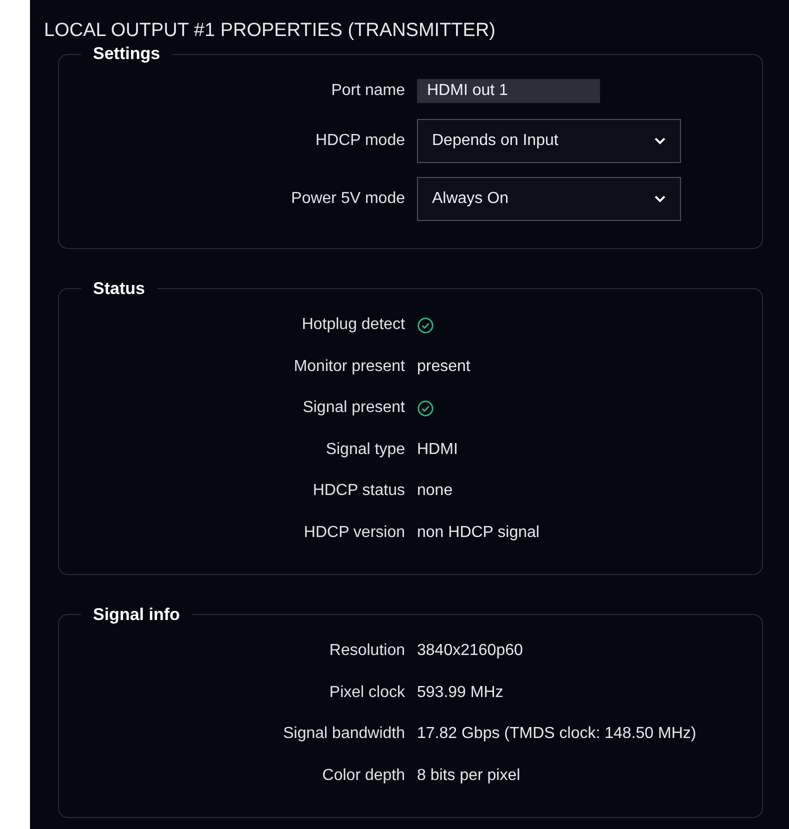 The height and width of the screenshot is (829, 789). I want to click on property-label: Color depth, so click(363, 775).